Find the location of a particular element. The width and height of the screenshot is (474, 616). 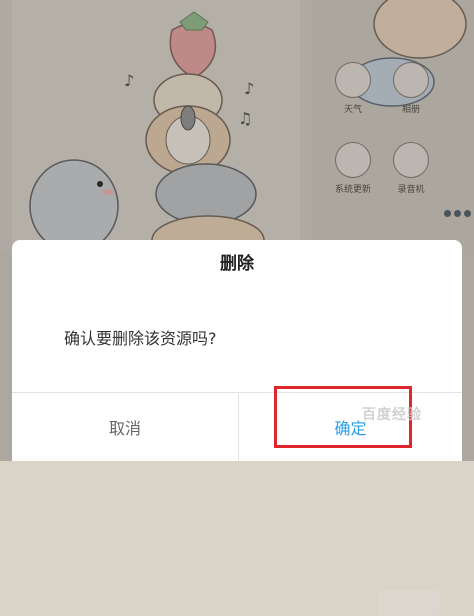

watermark-logo: 百度经验 is located at coordinates (392, 415).